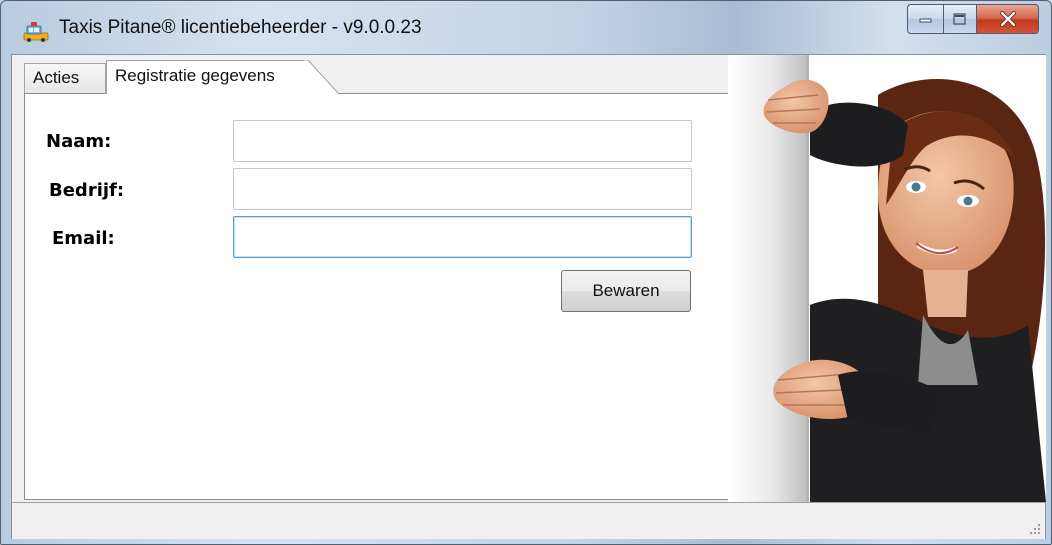 The image size is (1052, 545). I want to click on close-icon, so click(1007, 19).